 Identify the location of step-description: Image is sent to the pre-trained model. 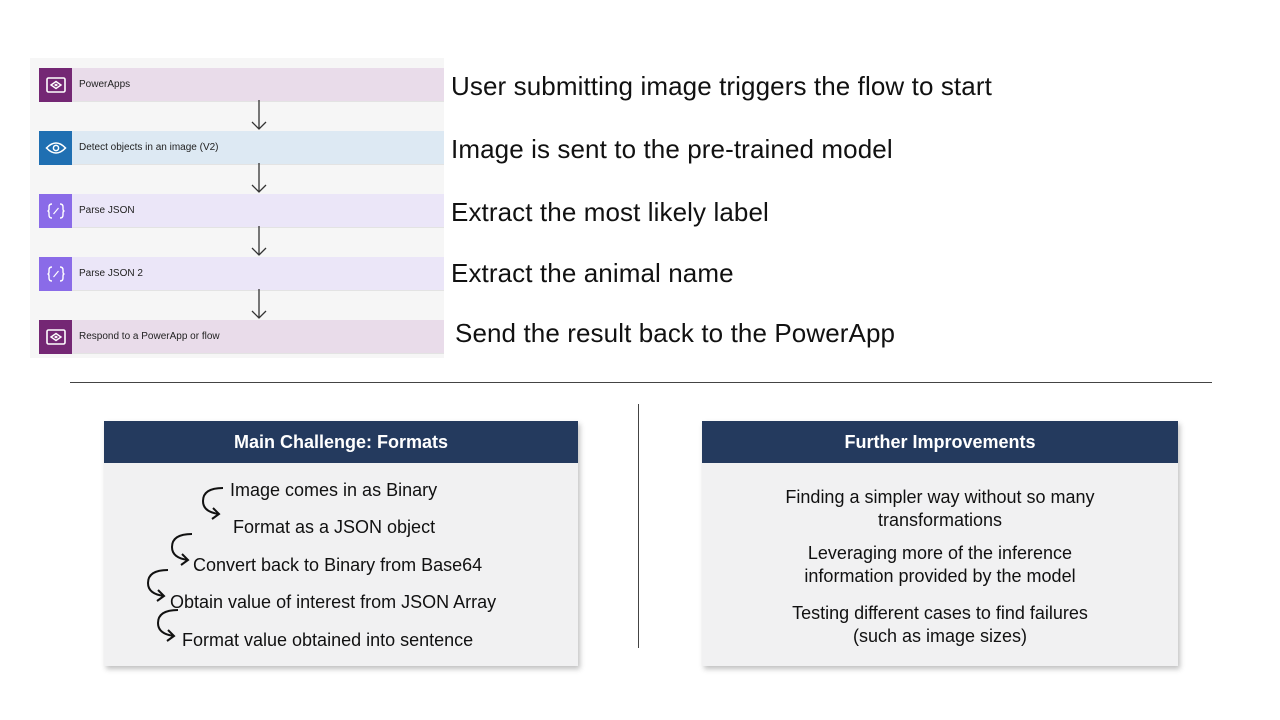
(672, 149).